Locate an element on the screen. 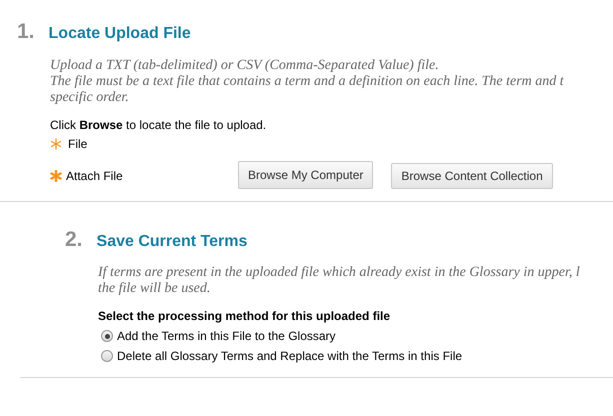 The height and width of the screenshot is (416, 613). step-title: Locate Upload File is located at coordinates (119, 34).